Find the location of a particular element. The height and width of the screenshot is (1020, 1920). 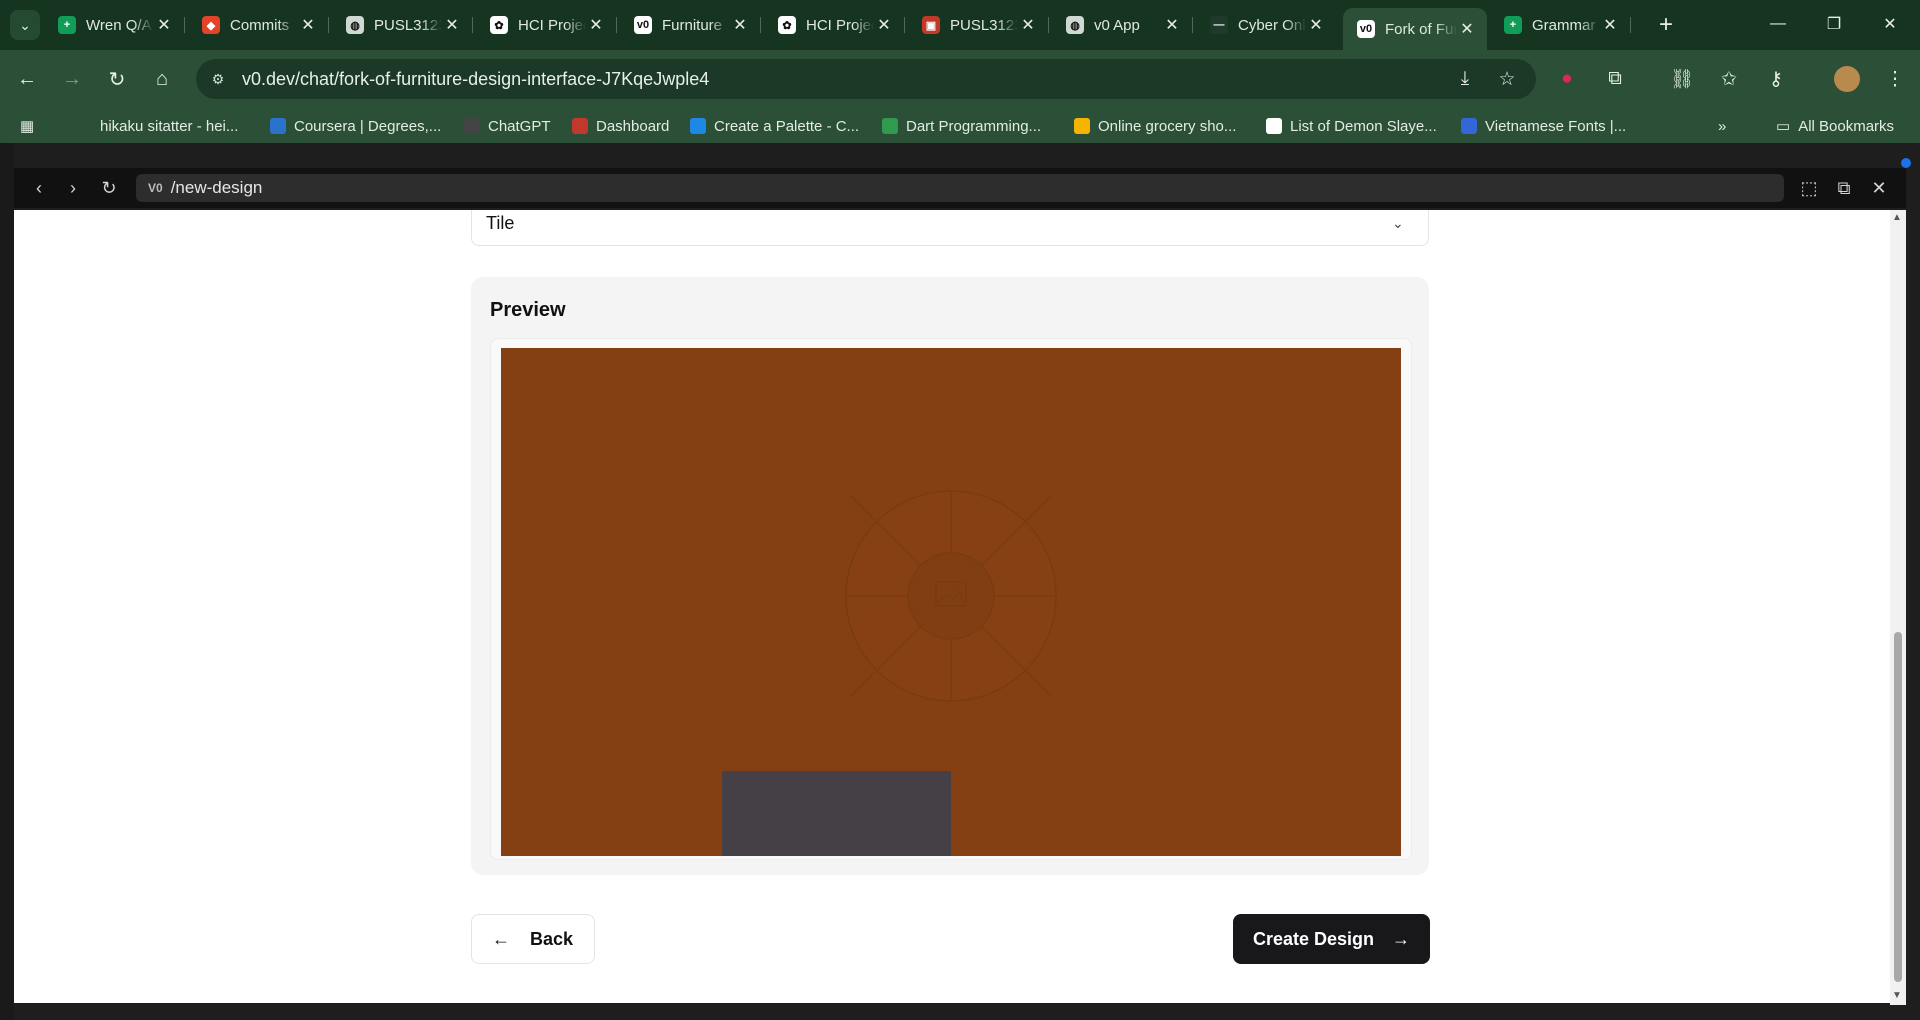

tab: ◍ v0 App ✕ is located at coordinates (1122, 25).